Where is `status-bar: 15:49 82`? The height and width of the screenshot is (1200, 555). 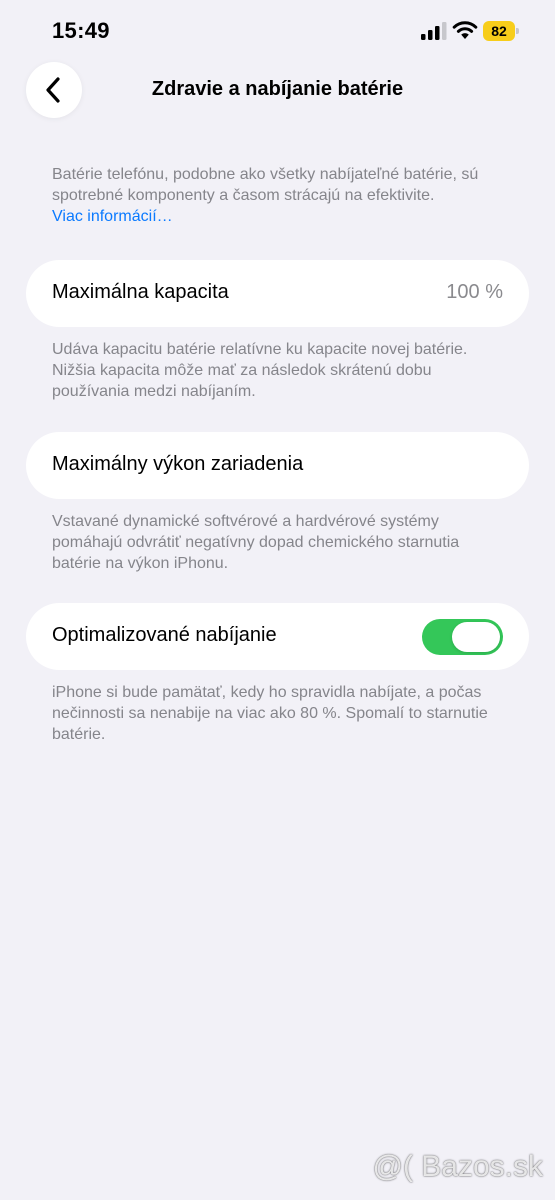
status-bar: 15:49 82 is located at coordinates (277, 30).